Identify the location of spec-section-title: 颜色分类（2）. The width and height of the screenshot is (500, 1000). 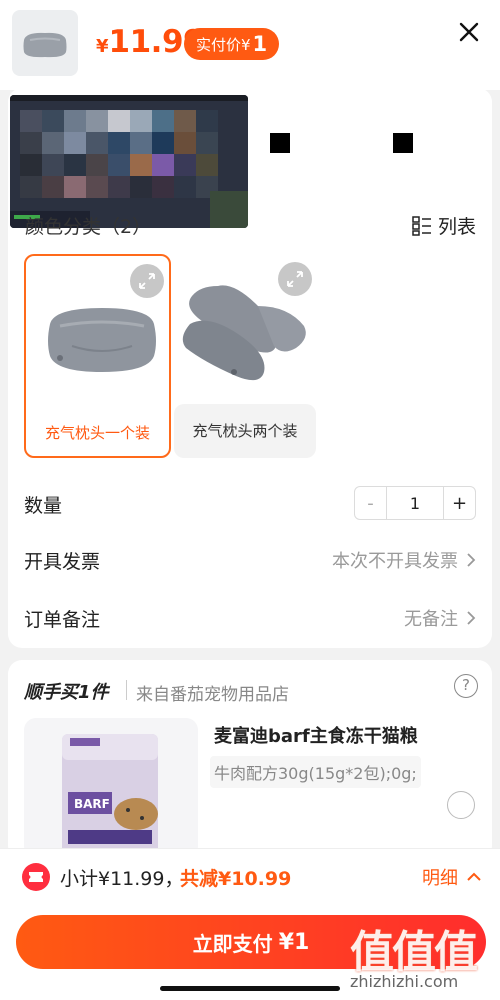
(88, 227).